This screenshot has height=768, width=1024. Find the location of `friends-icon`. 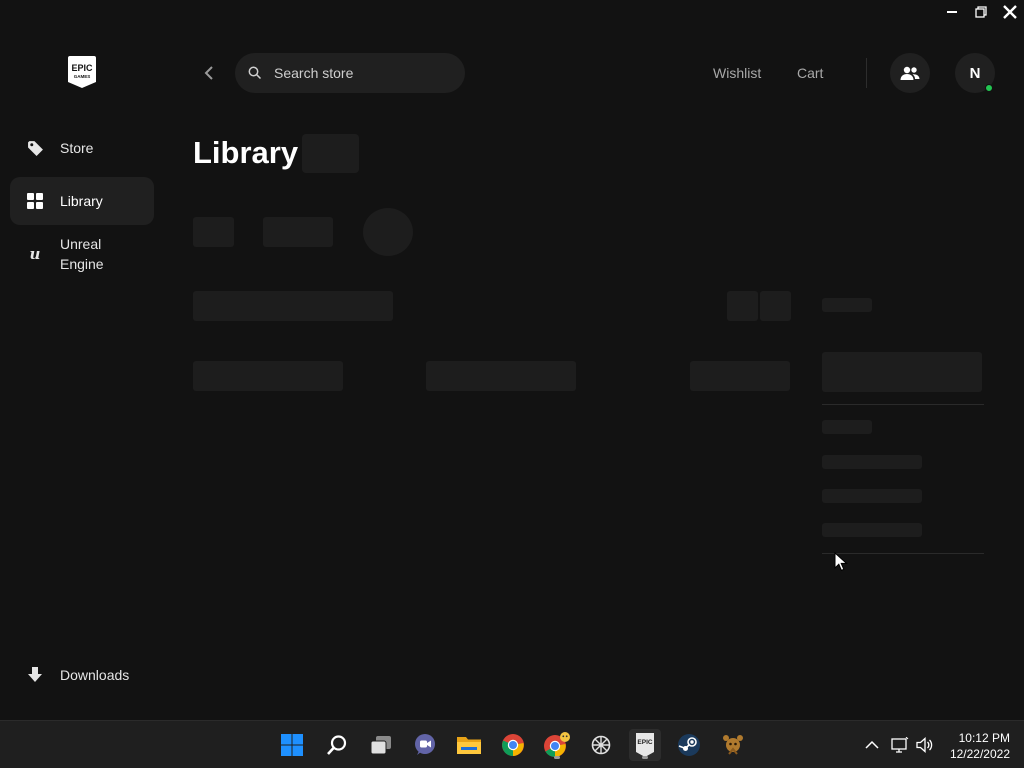

friends-icon is located at coordinates (910, 73).